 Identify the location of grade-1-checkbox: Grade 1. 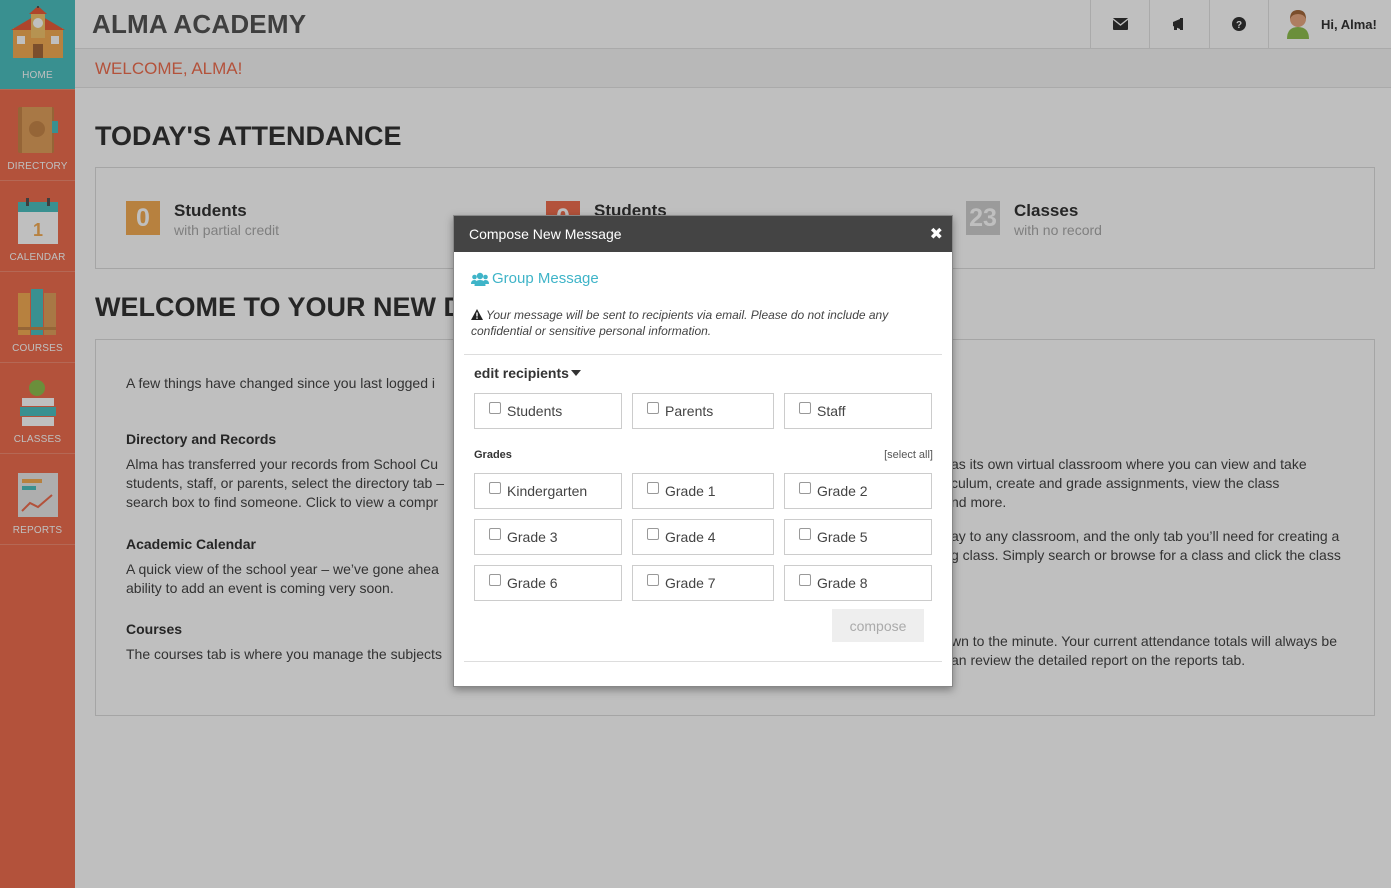
(703, 491).